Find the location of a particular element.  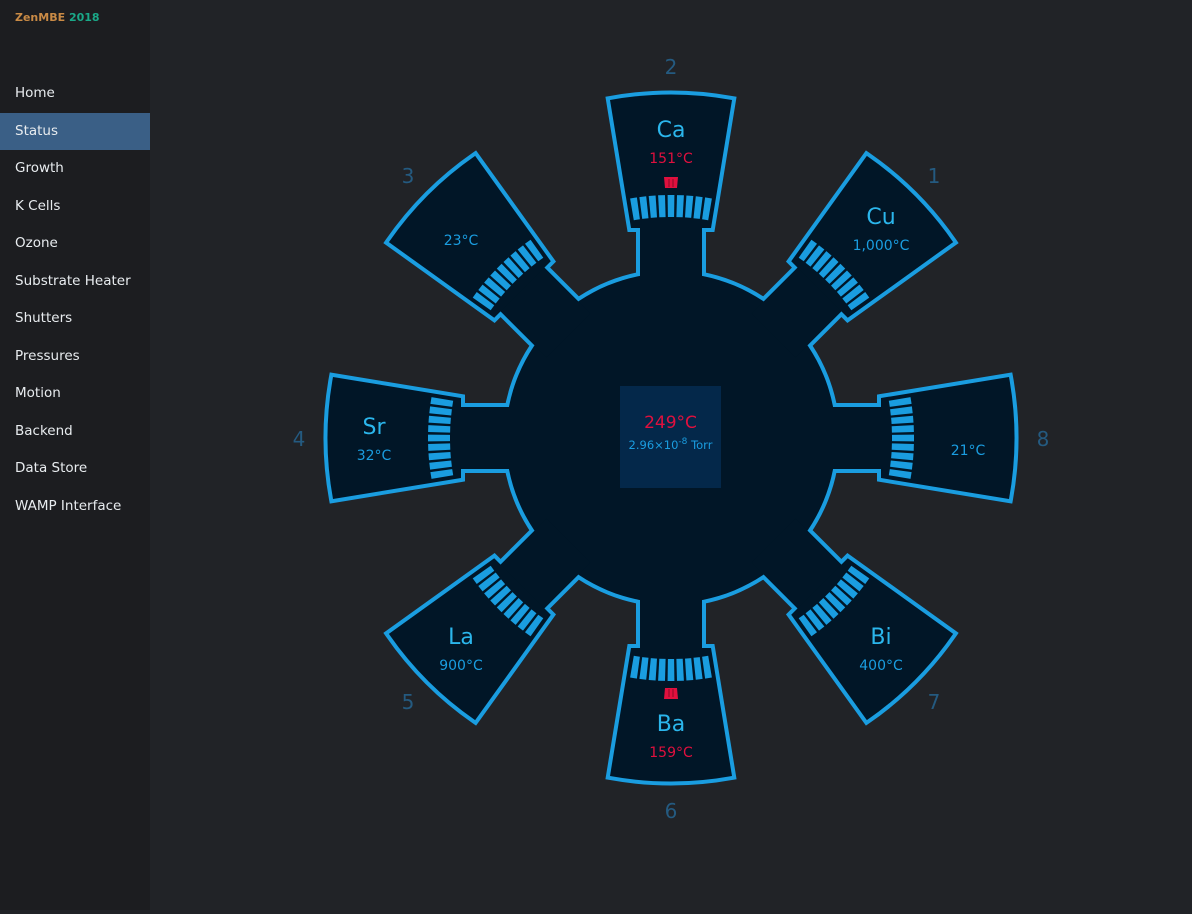

port-4-indicators is located at coordinates (441, 438).